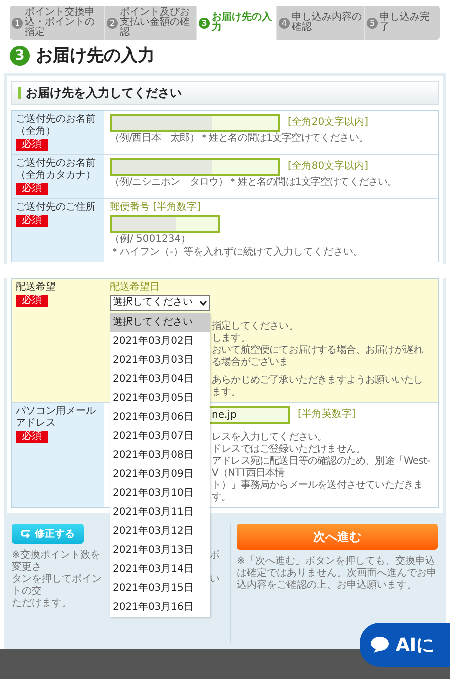 This screenshot has width=450, height=679. What do you see at coordinates (36, 288) in the screenshot?
I see `field-label: 配送希望` at bounding box center [36, 288].